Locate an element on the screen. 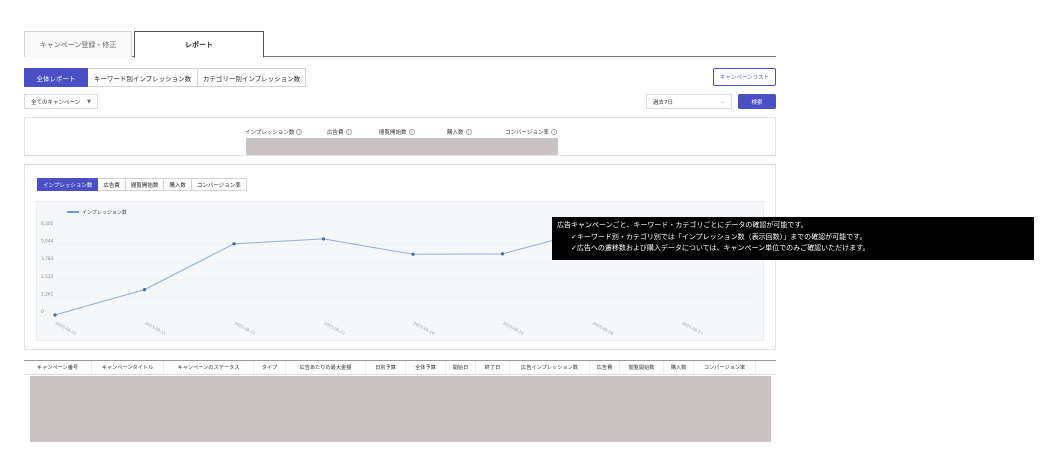 The image size is (1042, 472). campaign-select: 全てのキャンペーン ▼ is located at coordinates (61, 101).